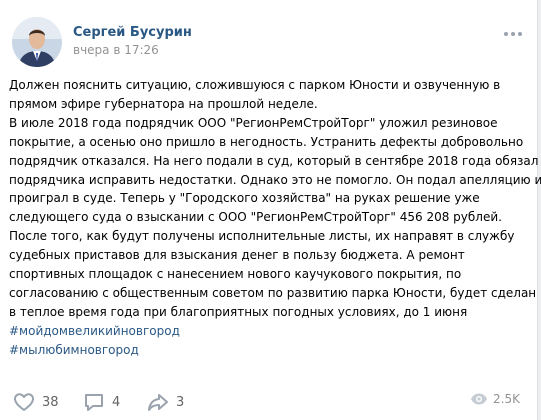 This screenshot has width=541, height=420. I want to click on comment-count: 4, so click(116, 402).